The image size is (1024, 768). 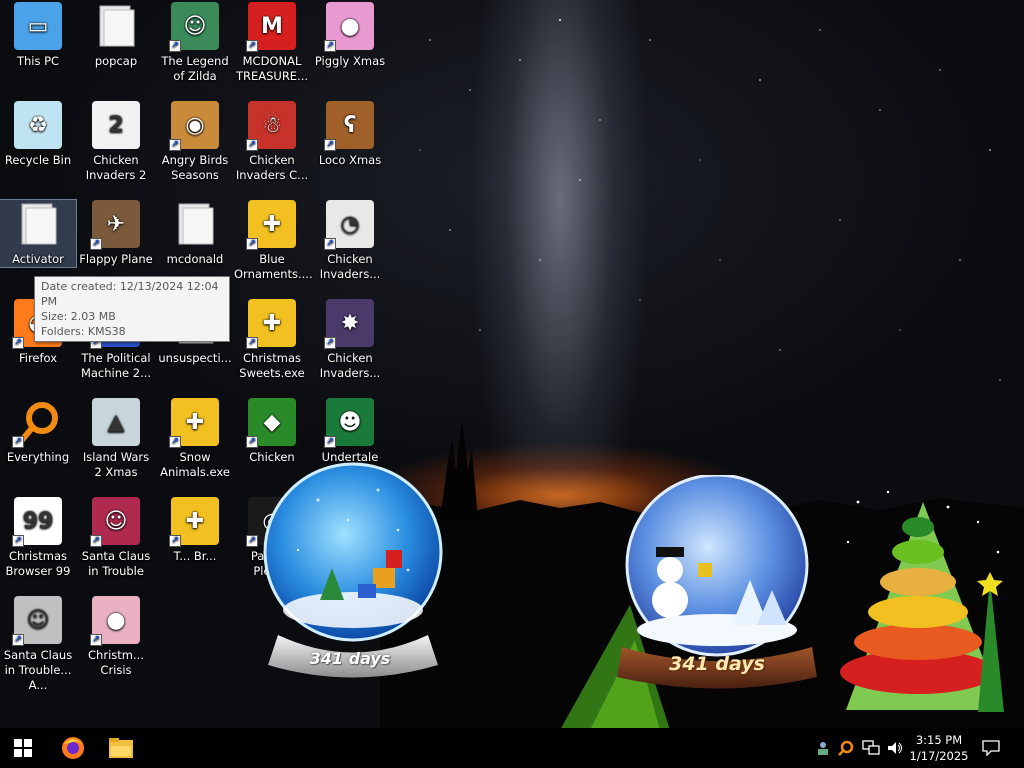 I want to click on file-explorer-icon, so click(x=121, y=748).